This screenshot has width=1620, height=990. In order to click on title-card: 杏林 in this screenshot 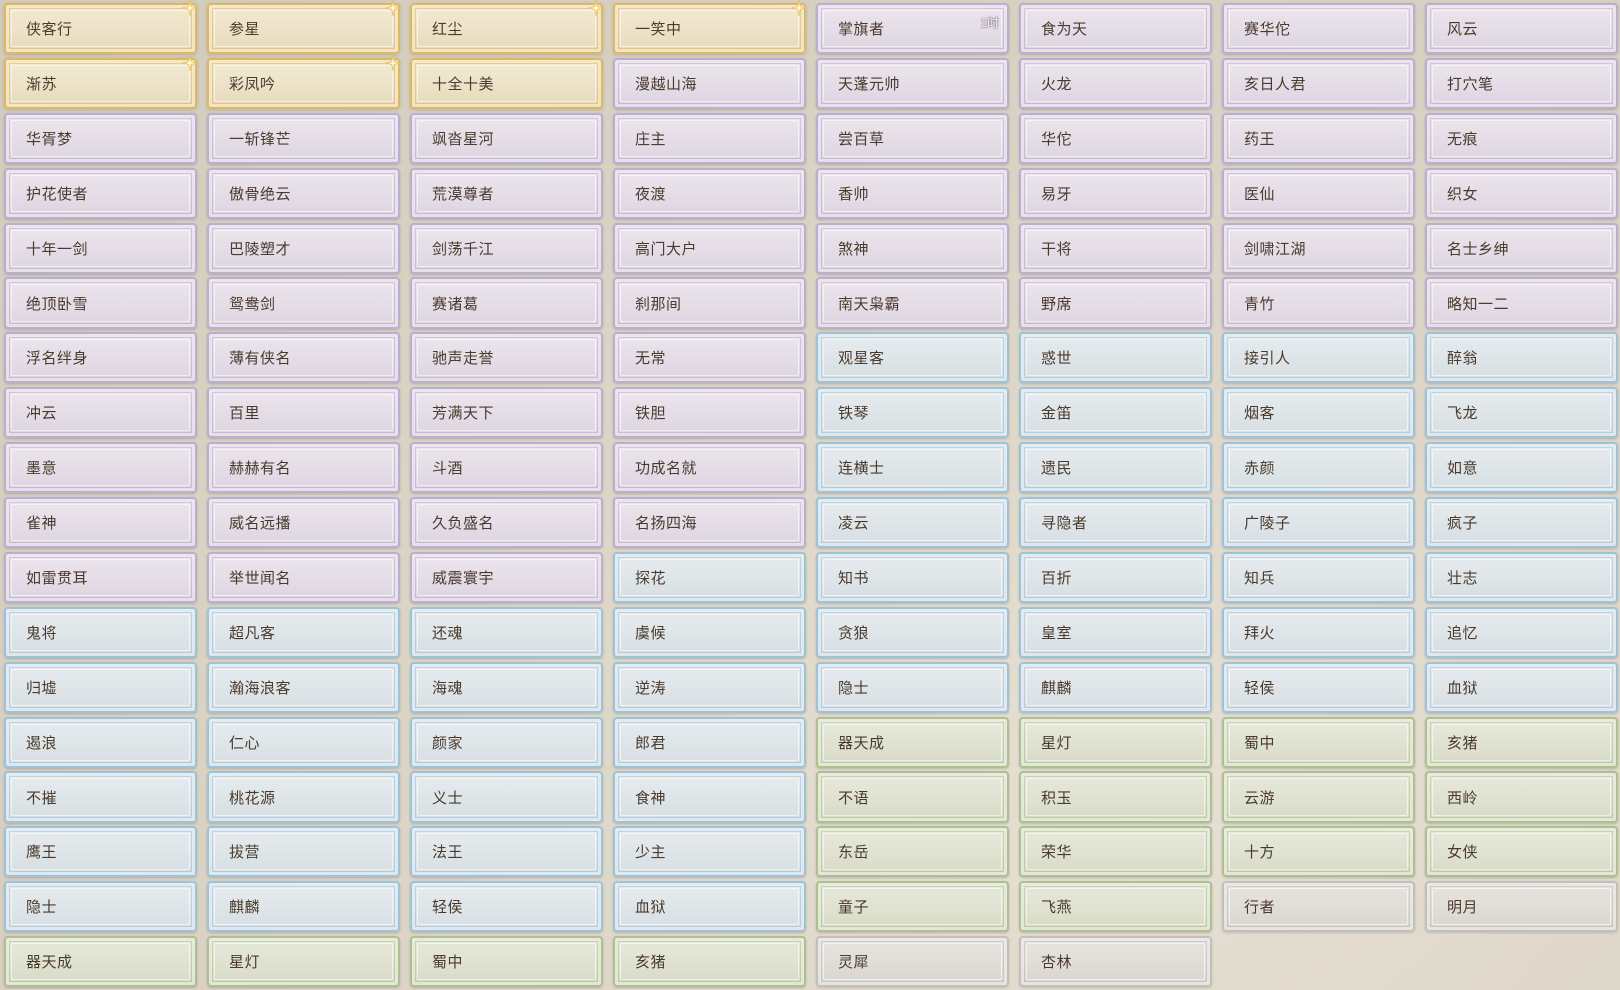, I will do `click(1115, 962)`.